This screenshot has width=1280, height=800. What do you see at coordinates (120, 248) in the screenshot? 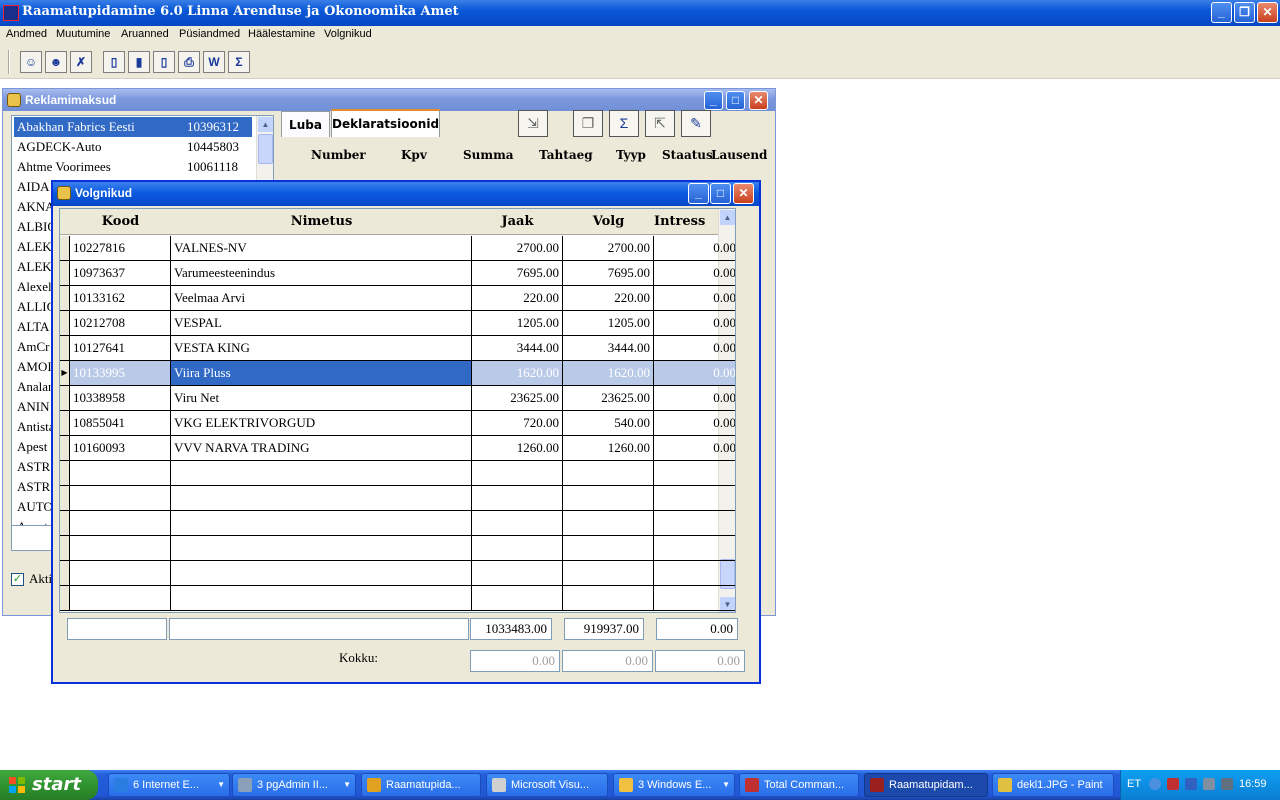
I see `cell-kood: 10227816` at bounding box center [120, 248].